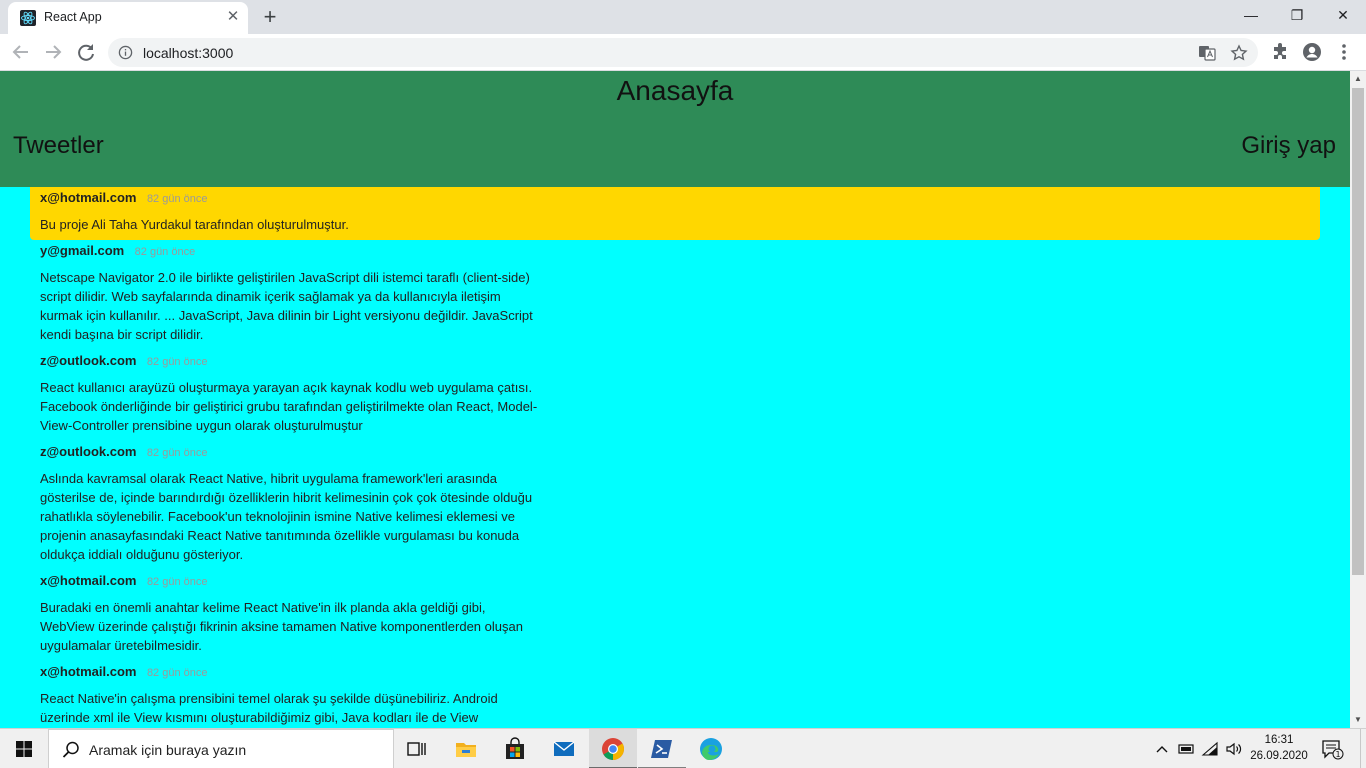  Describe the element at coordinates (125, 52) in the screenshot. I see `info-icon` at that location.